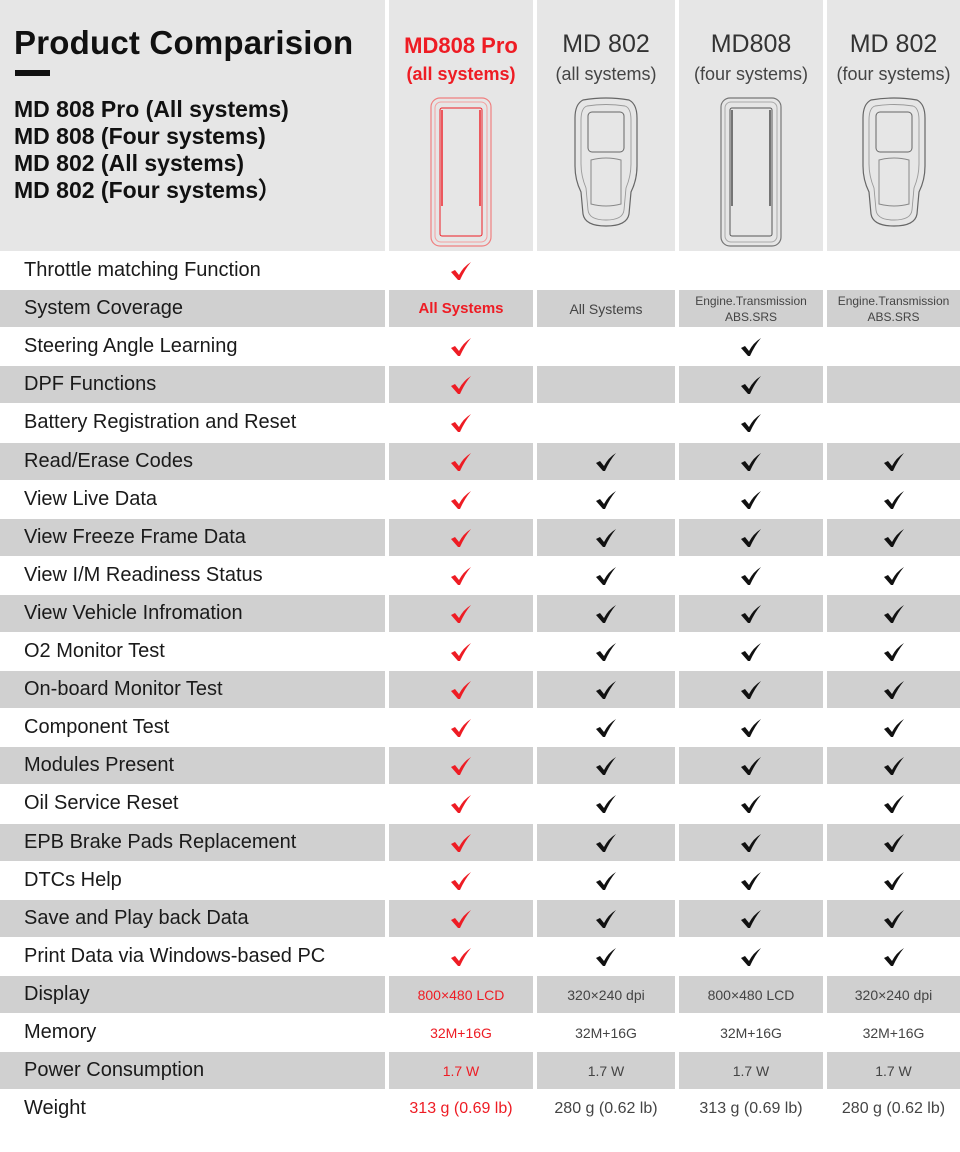 Image resolution: width=960 pixels, height=1152 pixels. I want to click on feature-label: DTCs Help, so click(73, 880).